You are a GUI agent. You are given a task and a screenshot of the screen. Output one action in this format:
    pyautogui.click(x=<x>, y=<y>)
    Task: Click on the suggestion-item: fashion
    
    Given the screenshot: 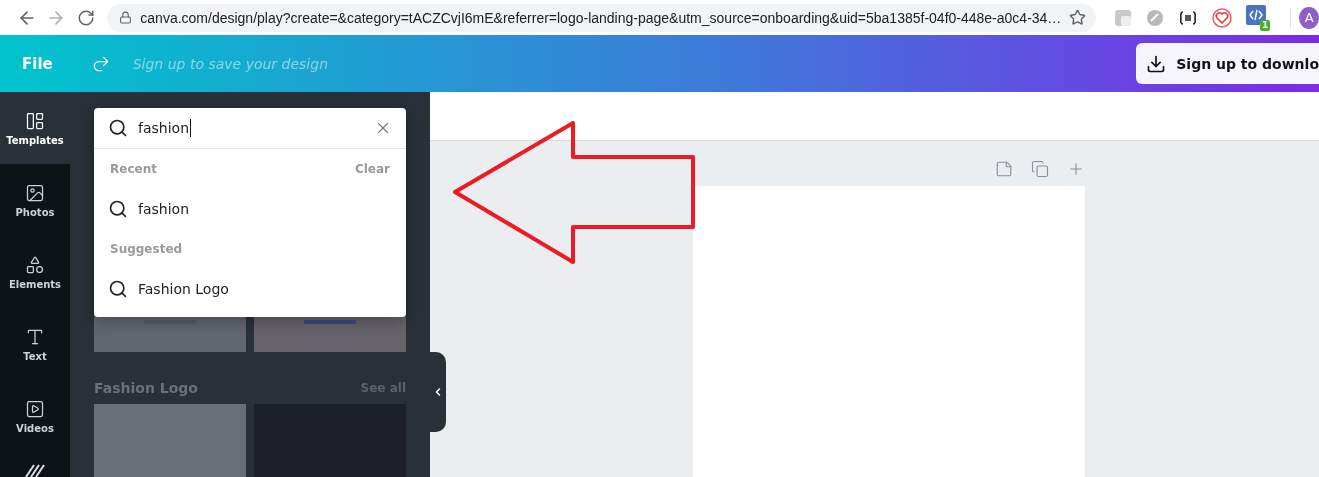 What is the action you would take?
    pyautogui.click(x=250, y=209)
    